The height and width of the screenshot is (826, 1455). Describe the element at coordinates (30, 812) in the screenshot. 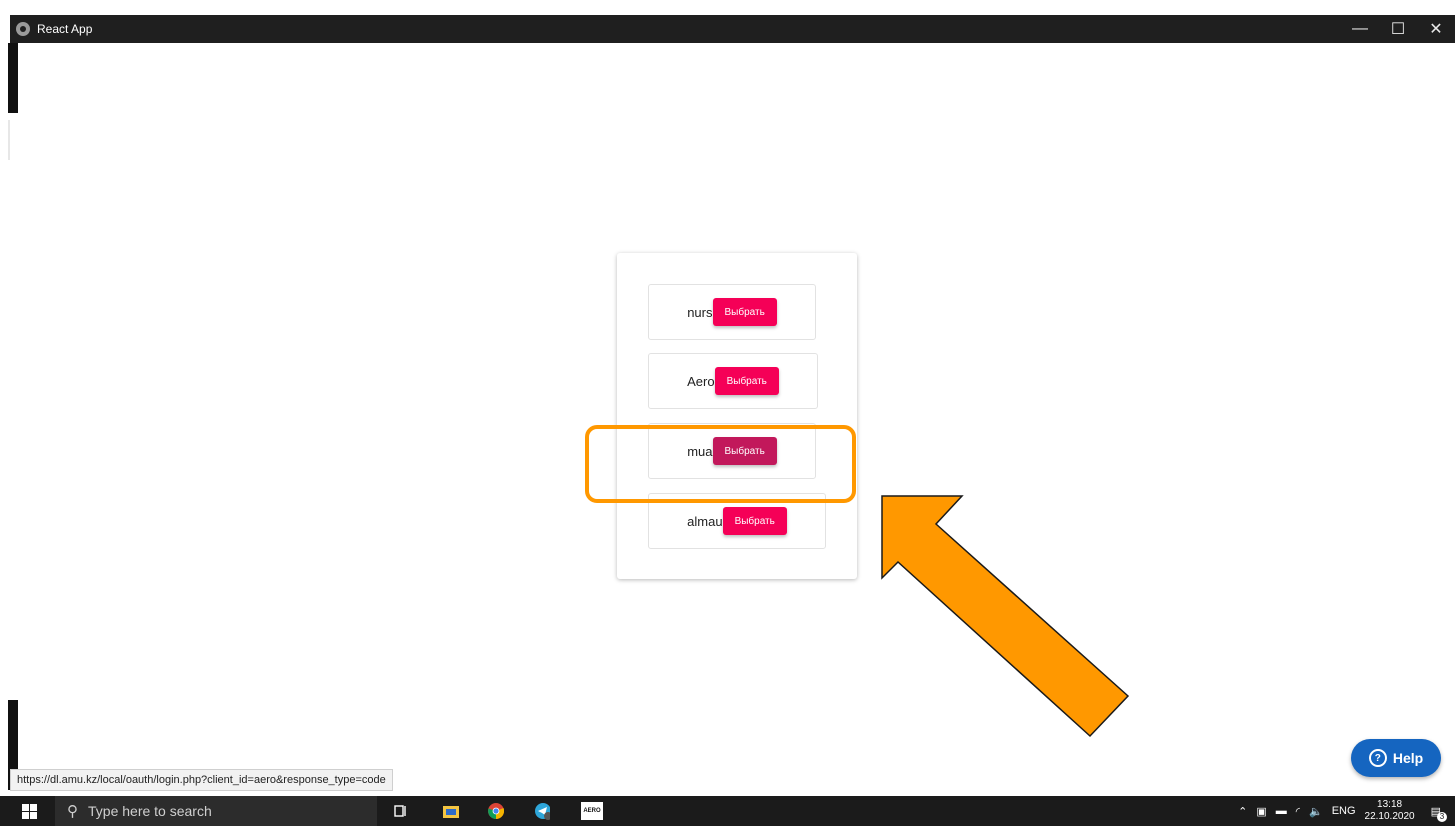

I see `windows-start-icon` at that location.